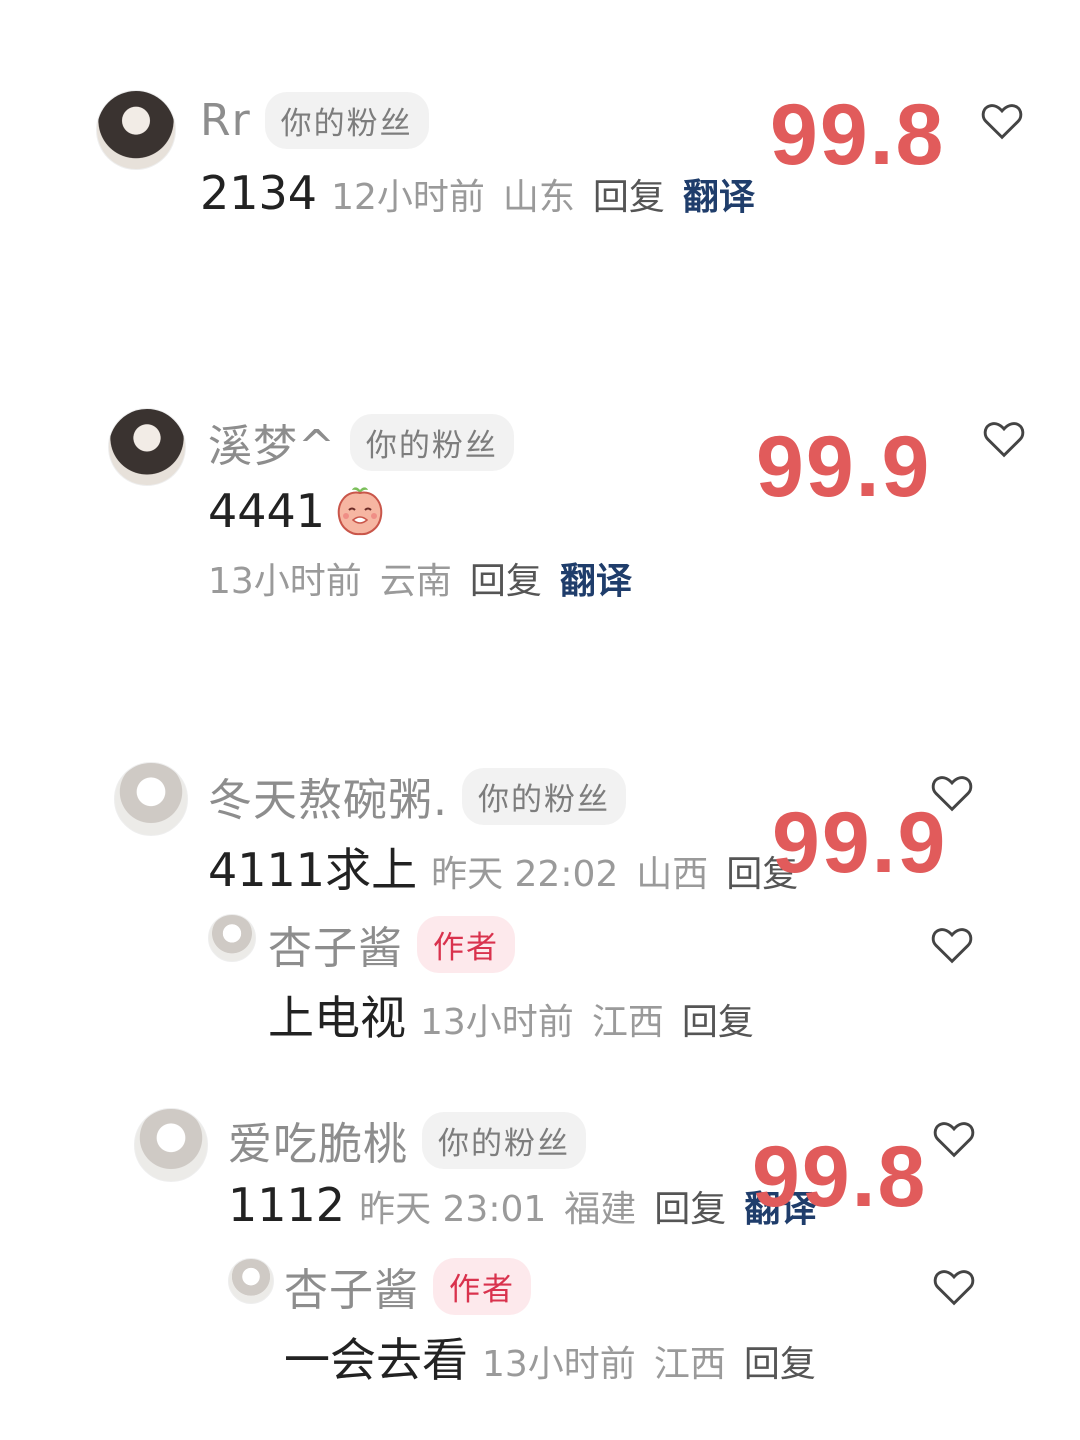 This screenshot has width=1080, height=1440. Describe the element at coordinates (267, 511) in the screenshot. I see `comment-text: 4441` at that location.